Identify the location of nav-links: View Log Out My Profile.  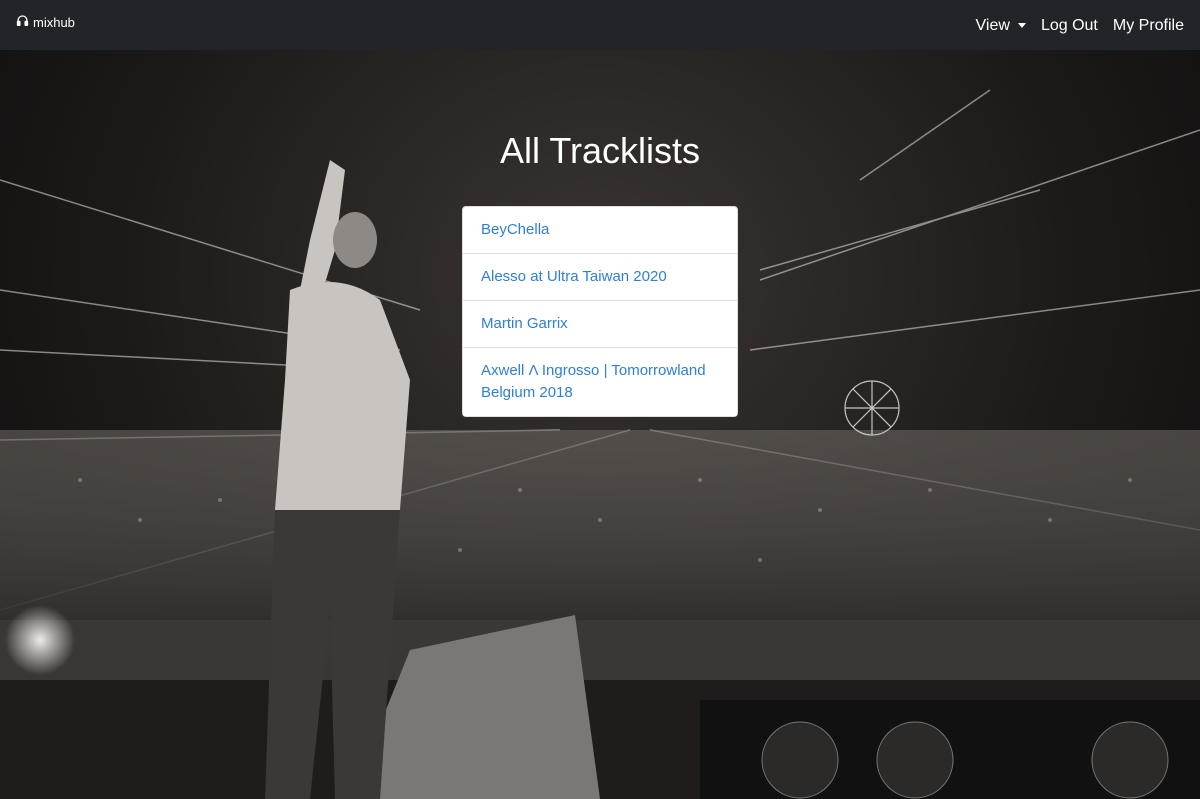
(1080, 26).